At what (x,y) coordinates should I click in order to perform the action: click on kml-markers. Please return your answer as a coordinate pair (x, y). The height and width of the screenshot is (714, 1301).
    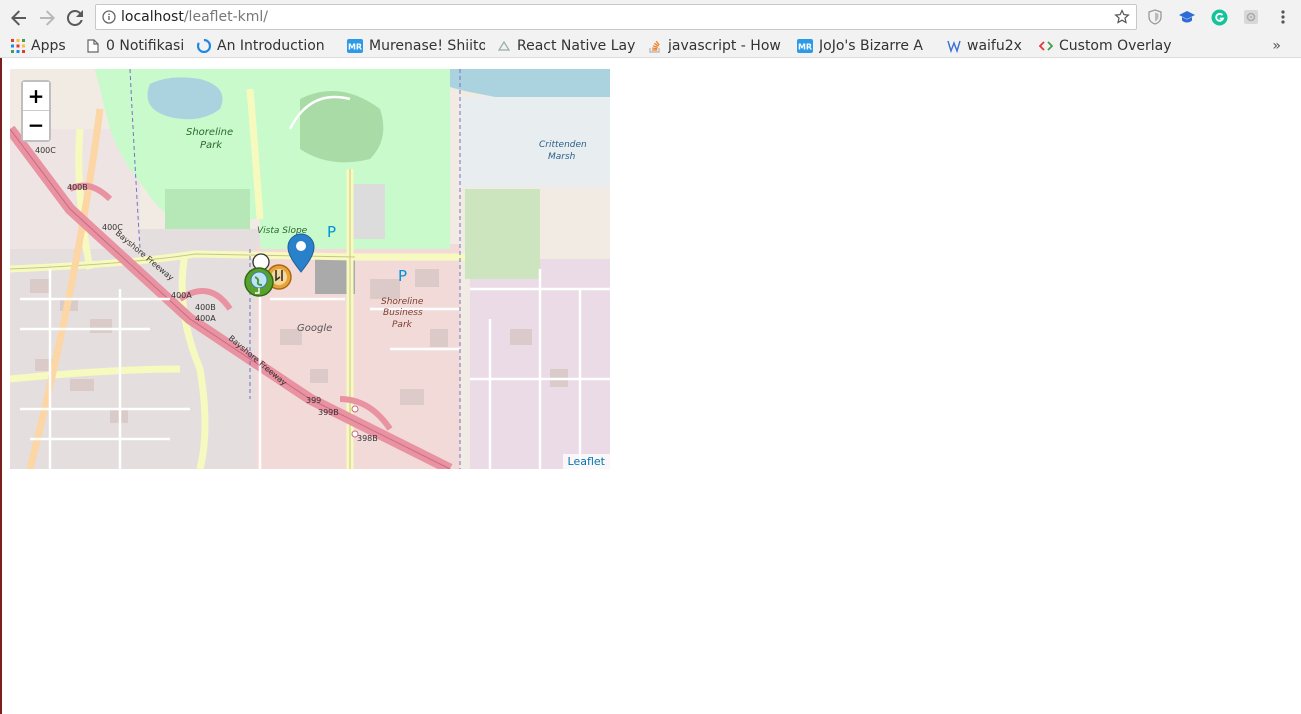
    Looking at the image, I should click on (279, 265).